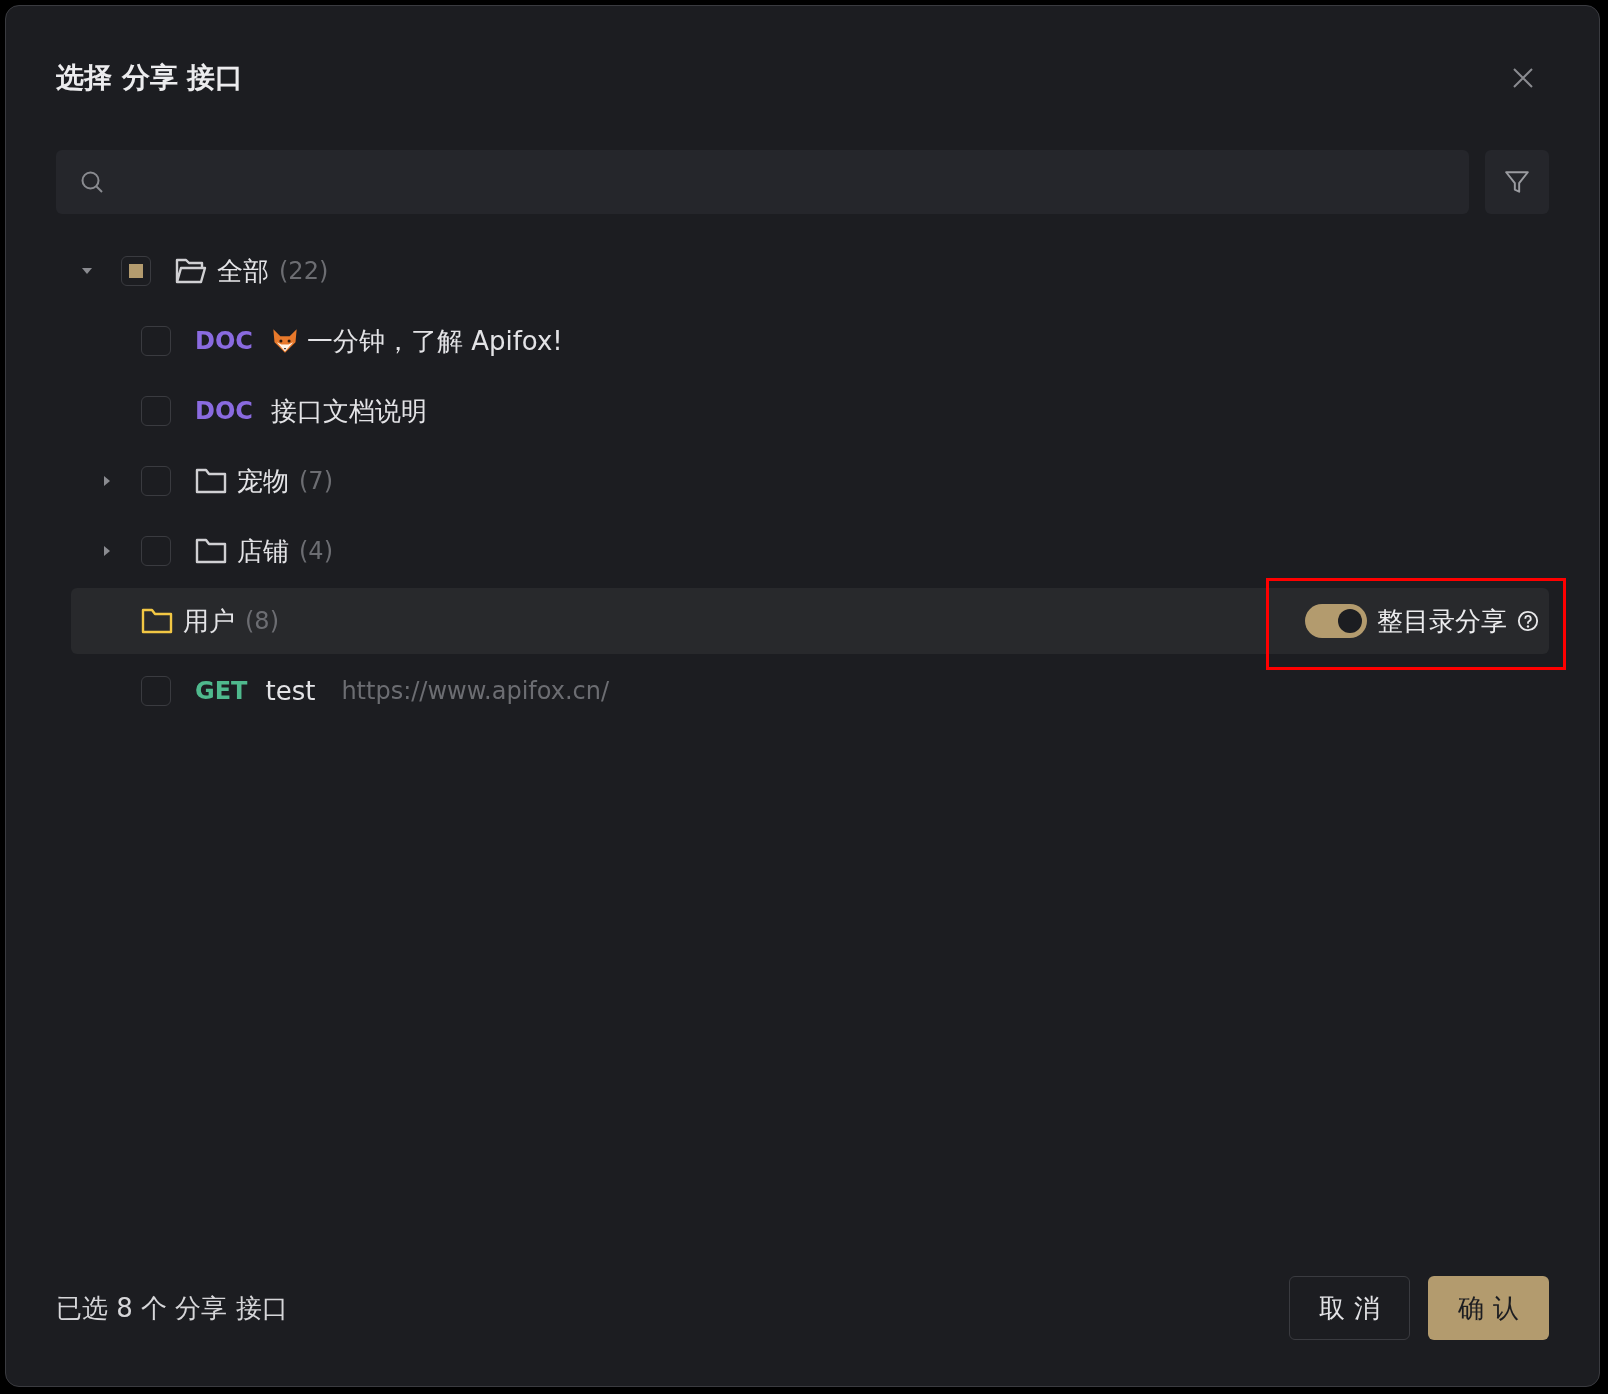 Image resolution: width=1608 pixels, height=1394 pixels. I want to click on close-icon, so click(1523, 78).